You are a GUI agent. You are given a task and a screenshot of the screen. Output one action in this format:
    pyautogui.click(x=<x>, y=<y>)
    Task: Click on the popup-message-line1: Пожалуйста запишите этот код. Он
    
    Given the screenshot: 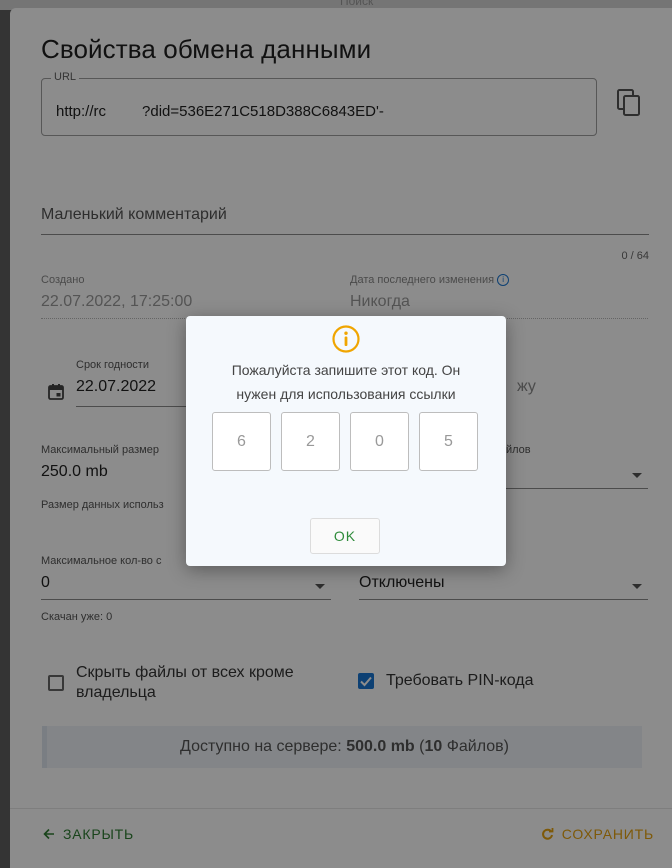 What is the action you would take?
    pyautogui.click(x=346, y=370)
    